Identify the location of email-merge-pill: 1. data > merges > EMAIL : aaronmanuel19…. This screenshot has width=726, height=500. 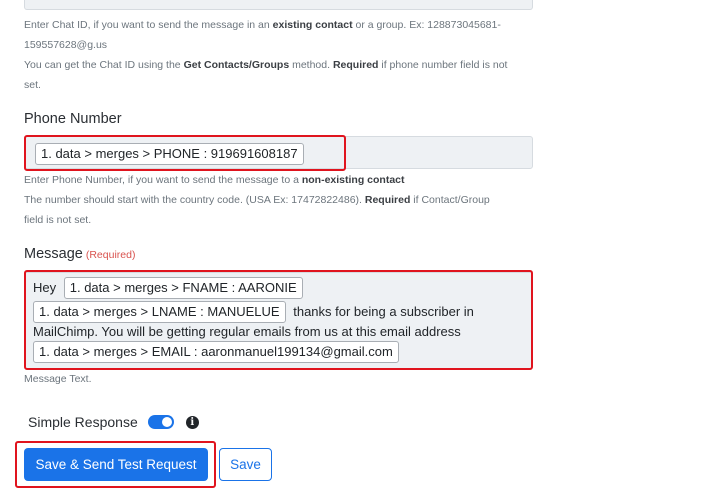
(216, 352).